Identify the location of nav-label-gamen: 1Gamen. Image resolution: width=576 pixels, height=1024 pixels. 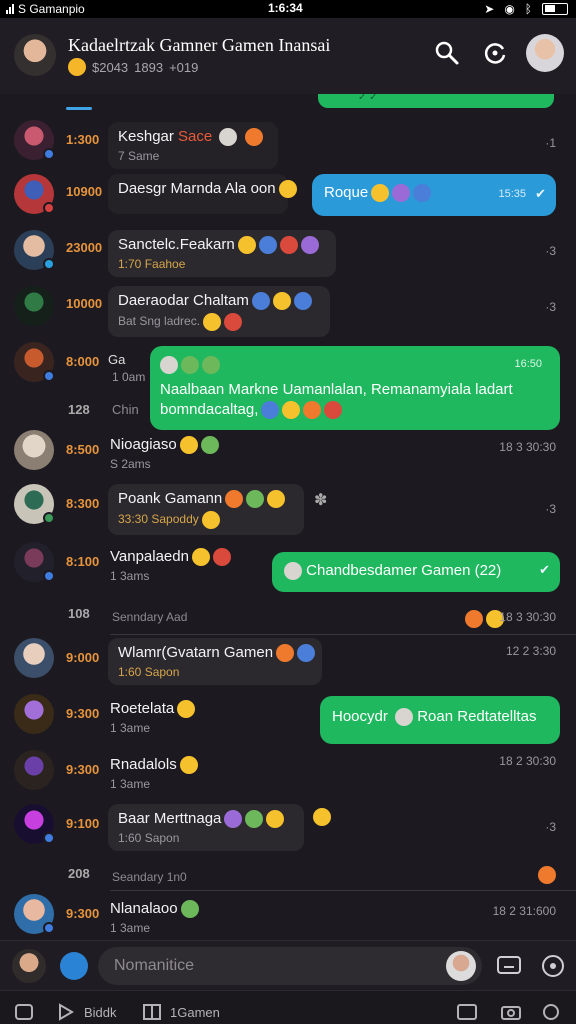
(195, 1012).